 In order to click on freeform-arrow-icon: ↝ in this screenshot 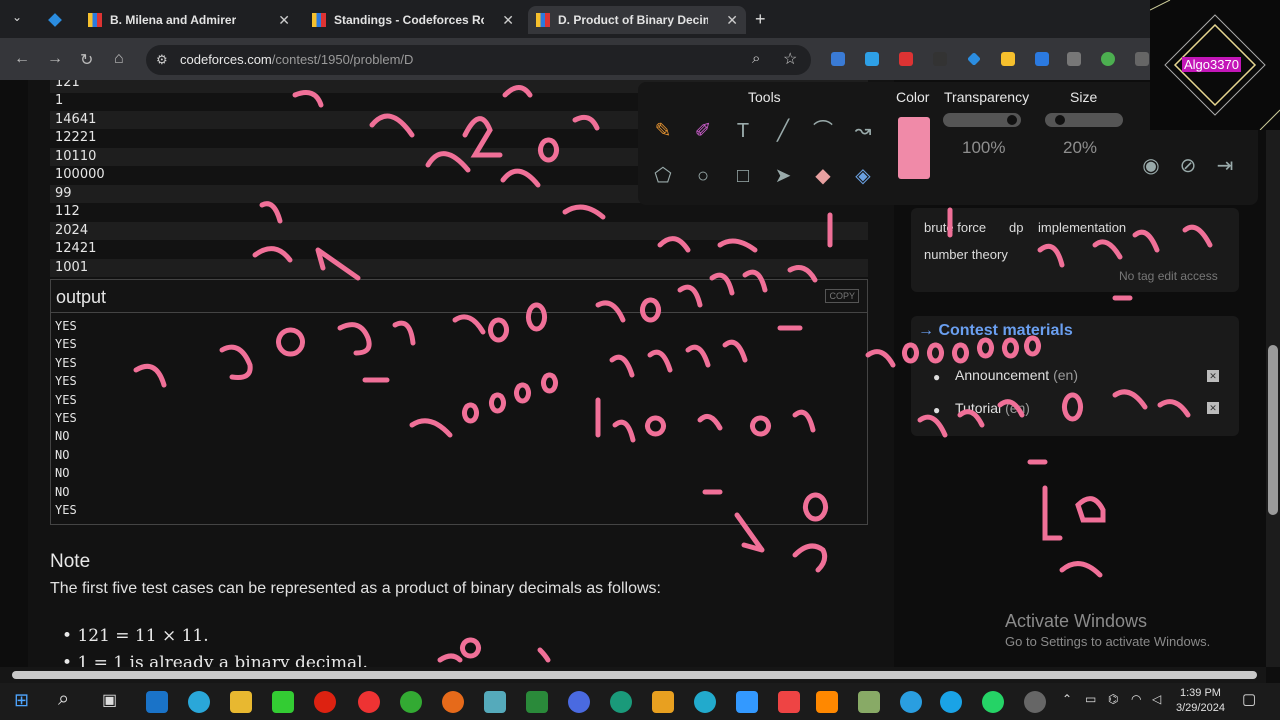, I will do `click(863, 131)`.